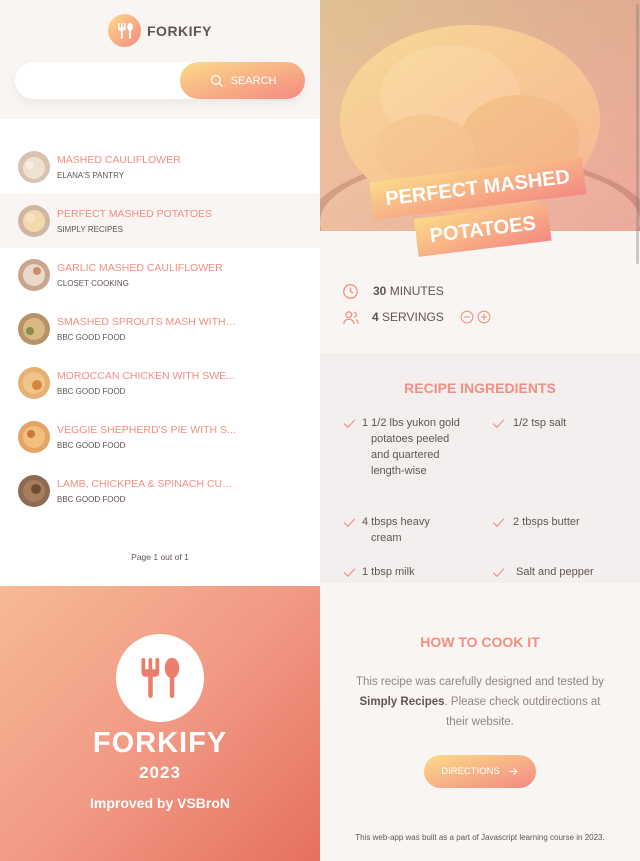 This screenshot has height=861, width=640. I want to click on ingredients-title: RECIPE INGREDIENTS, so click(480, 388).